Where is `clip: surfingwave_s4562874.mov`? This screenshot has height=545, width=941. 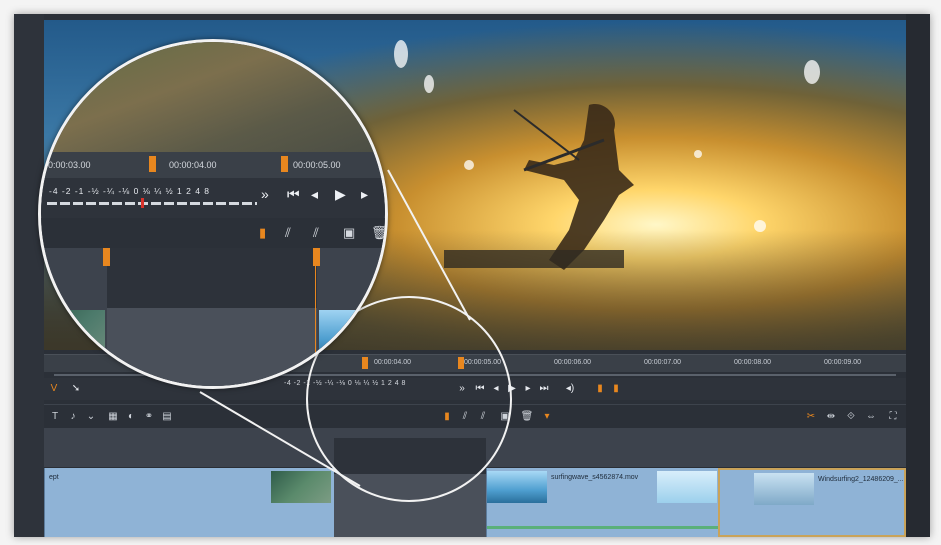 clip: surfingwave_s4562874.mov is located at coordinates (602, 502).